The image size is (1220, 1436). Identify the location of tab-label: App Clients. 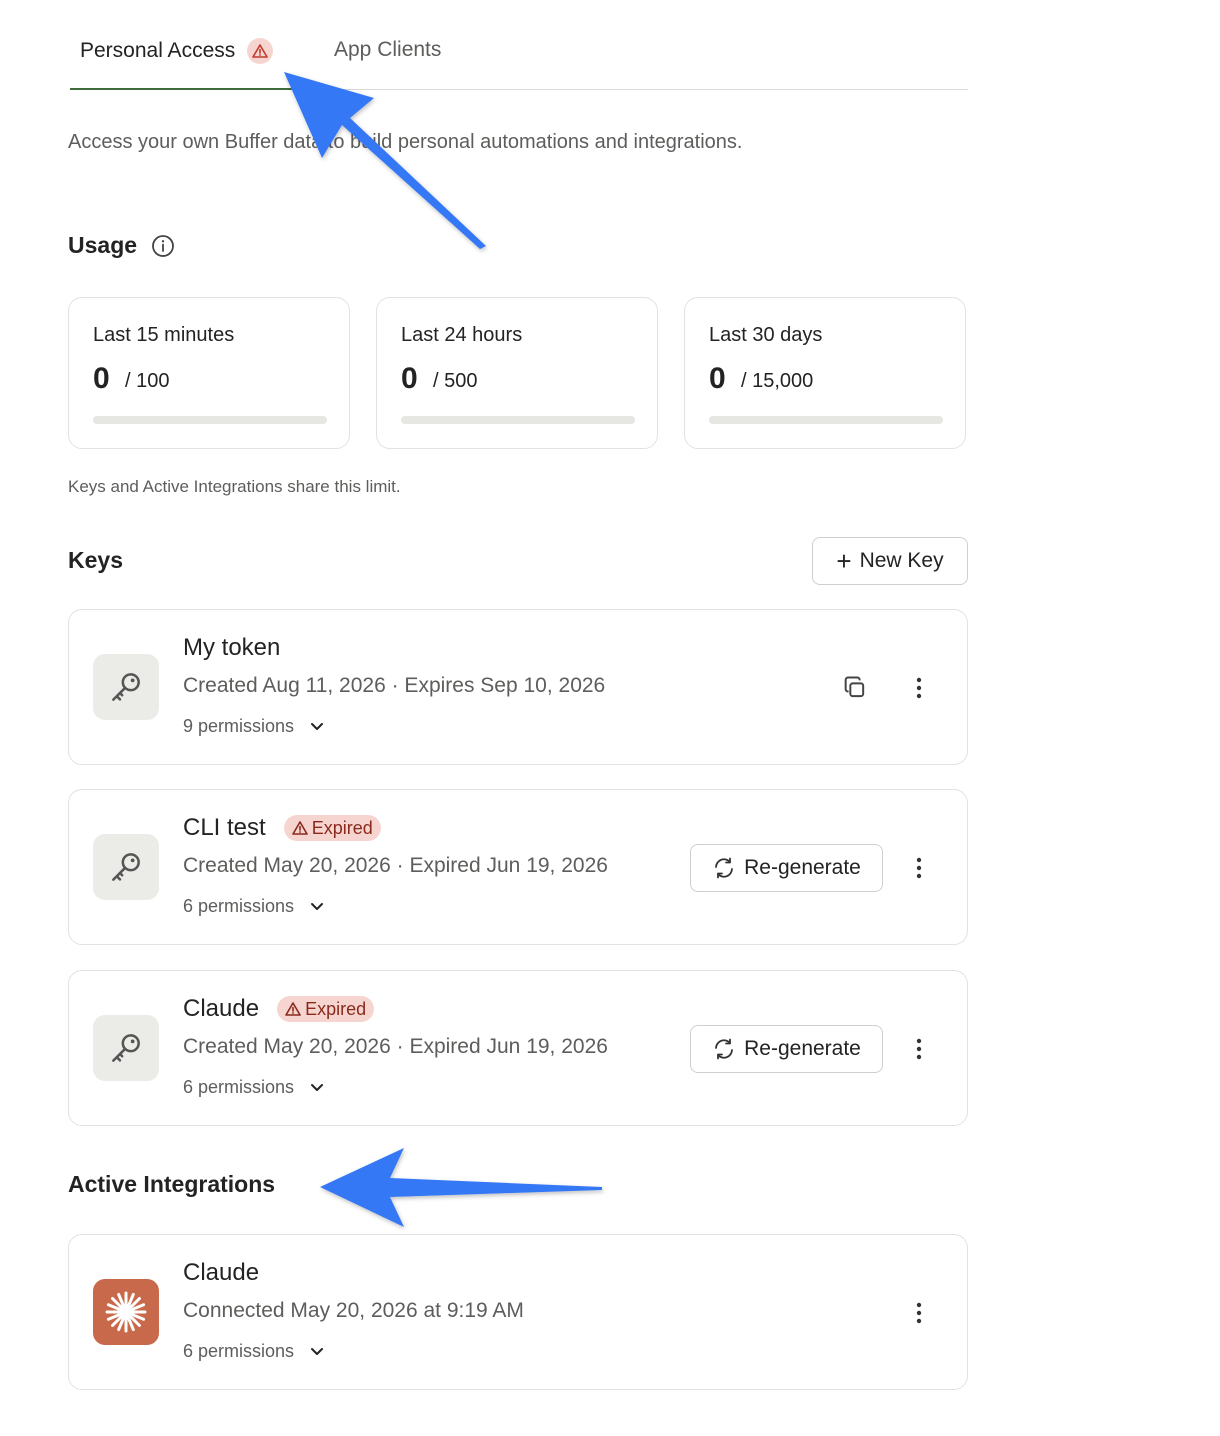
(388, 49).